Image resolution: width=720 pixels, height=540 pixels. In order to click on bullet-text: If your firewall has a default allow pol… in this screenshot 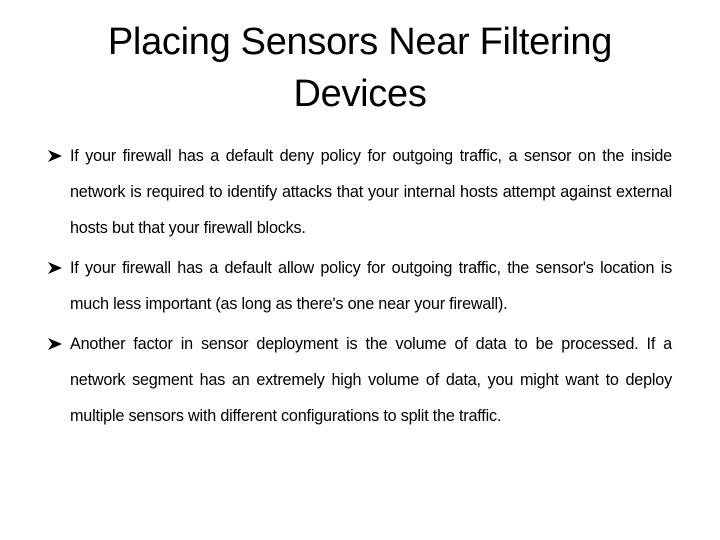, I will do `click(371, 286)`.